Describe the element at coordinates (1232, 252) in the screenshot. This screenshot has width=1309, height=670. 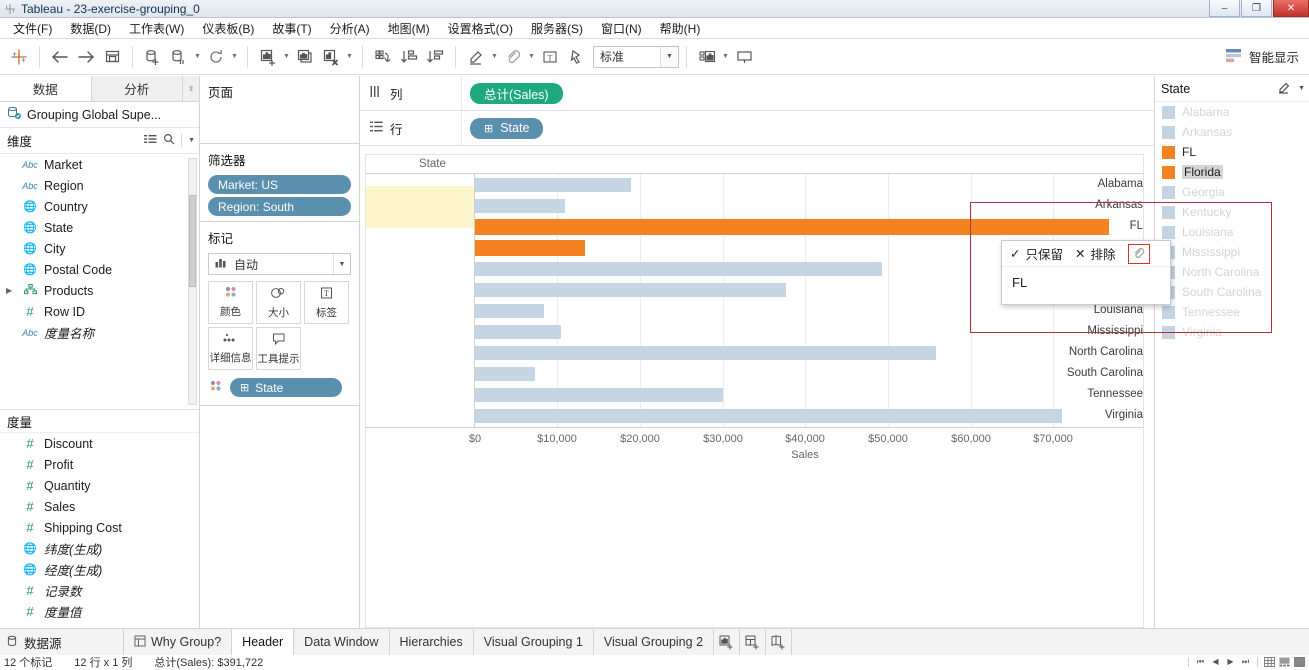
I see `legend-item-mississippi: Mississippi` at that location.